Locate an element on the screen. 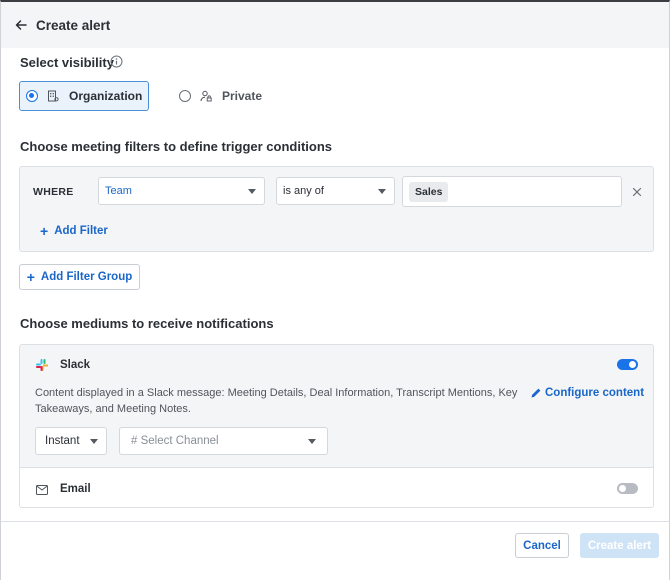  configure-content-link: Configure content is located at coordinates (587, 393).